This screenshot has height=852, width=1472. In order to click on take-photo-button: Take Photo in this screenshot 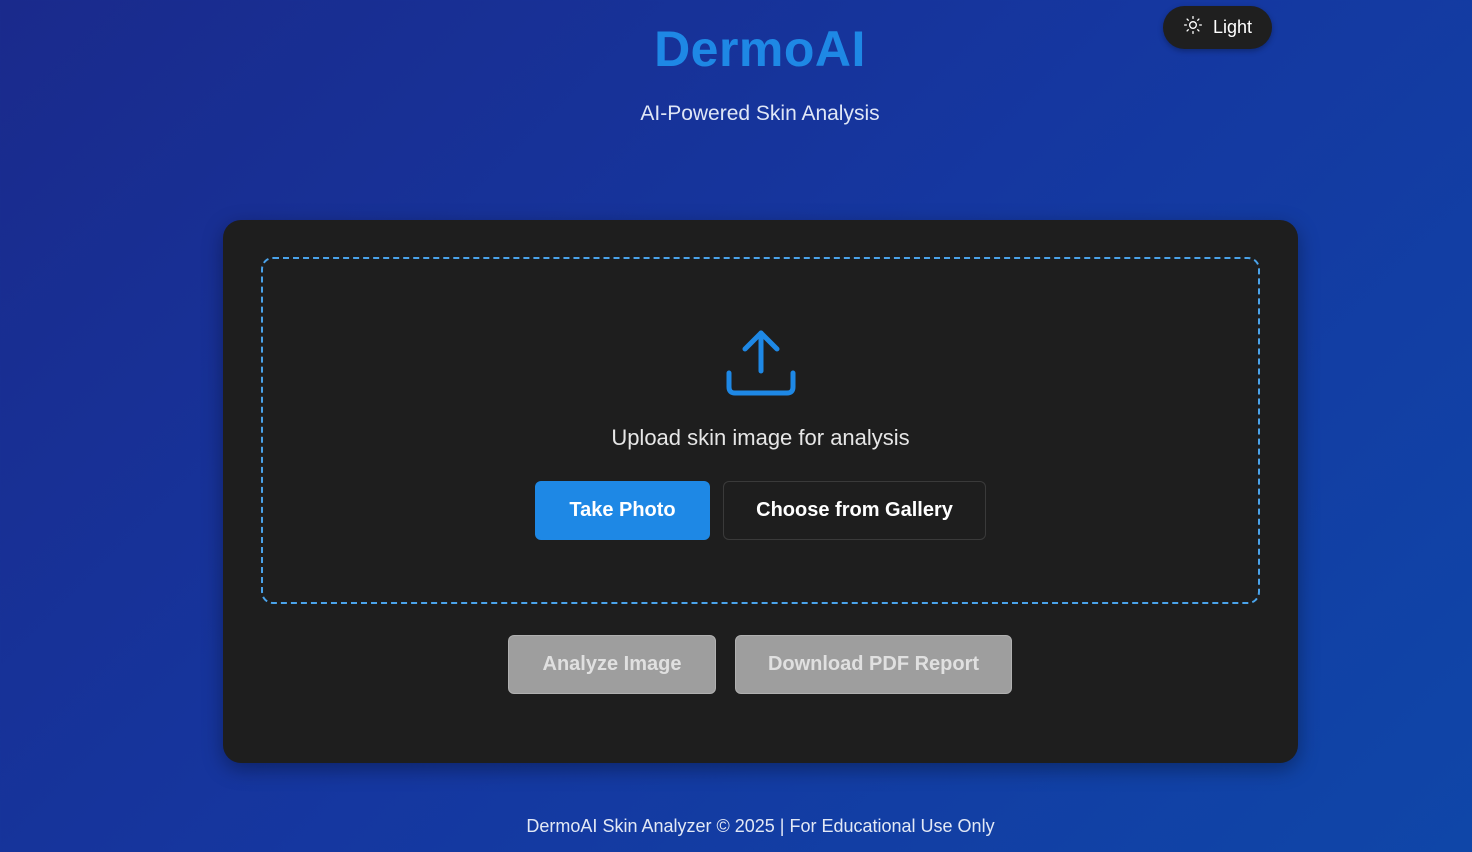, I will do `click(622, 510)`.